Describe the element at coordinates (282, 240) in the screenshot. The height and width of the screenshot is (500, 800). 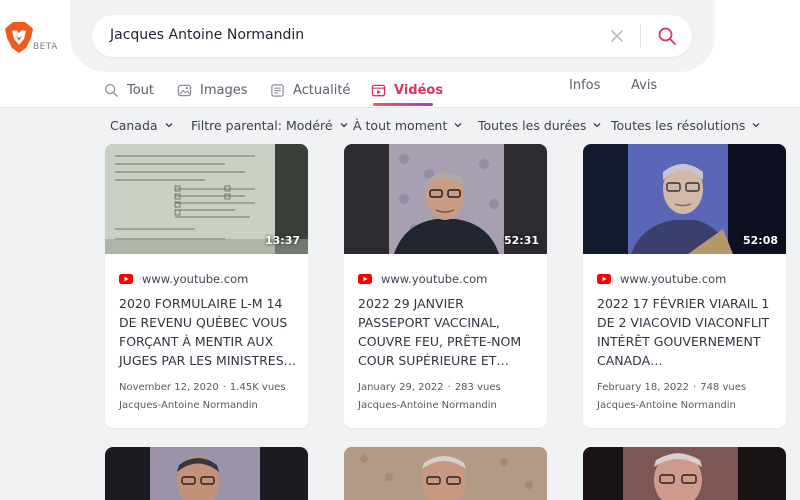
I see `video-duration: 13:37` at that location.